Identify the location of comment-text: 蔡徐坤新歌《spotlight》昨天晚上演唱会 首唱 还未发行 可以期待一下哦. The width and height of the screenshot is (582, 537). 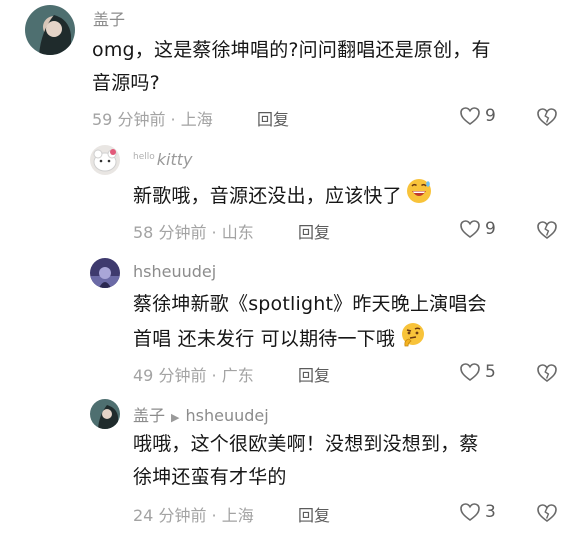
(310, 323).